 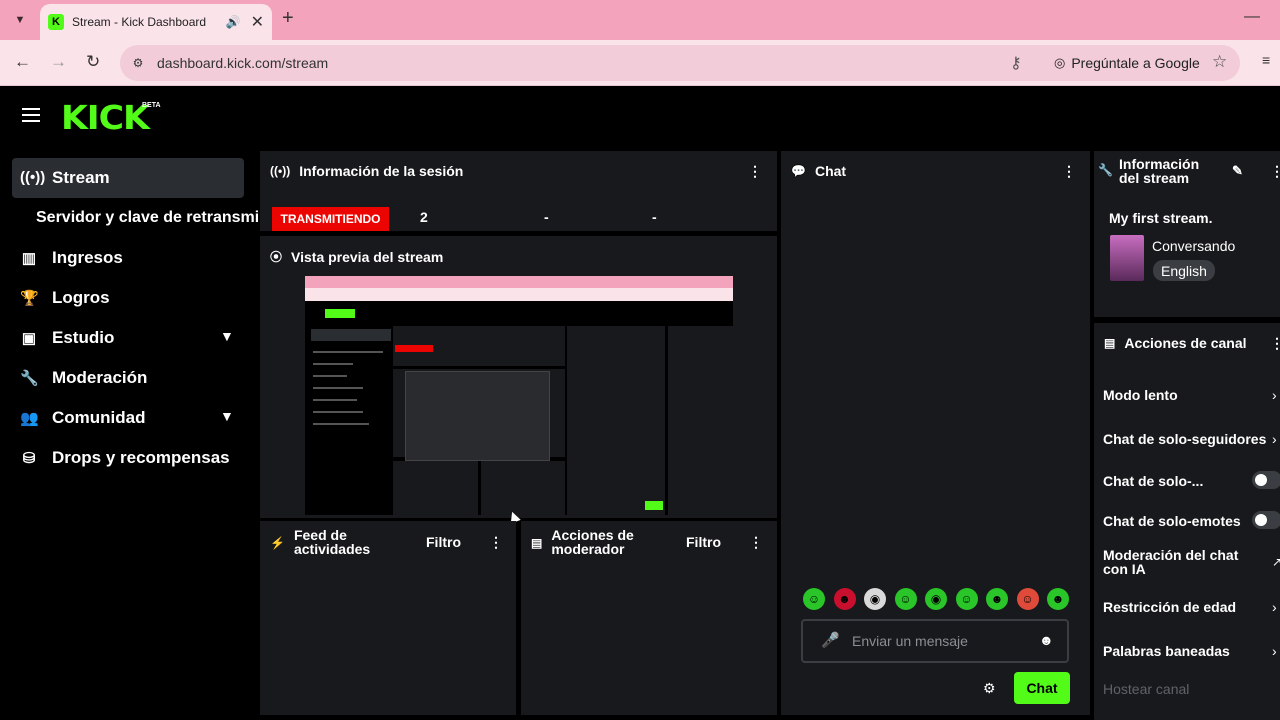 What do you see at coordinates (288, 18) in the screenshot?
I see `new-tab-button: +` at bounding box center [288, 18].